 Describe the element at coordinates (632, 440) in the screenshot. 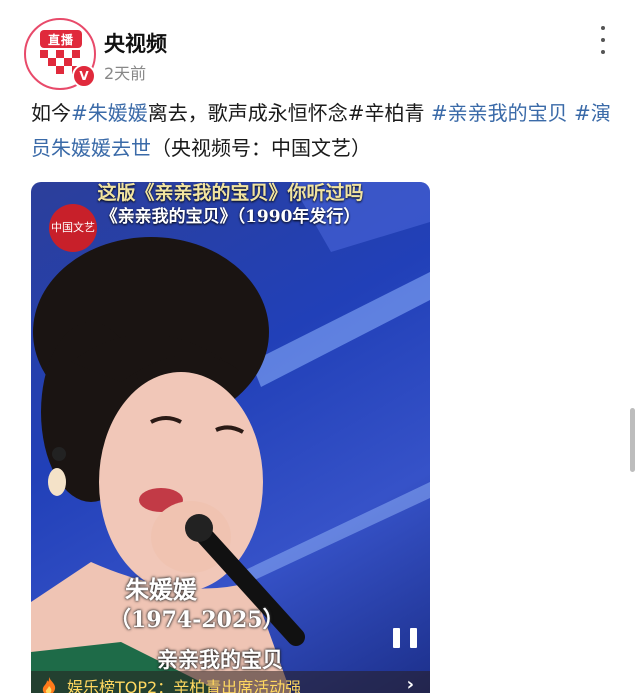

I see `scrollbar-thumb` at that location.